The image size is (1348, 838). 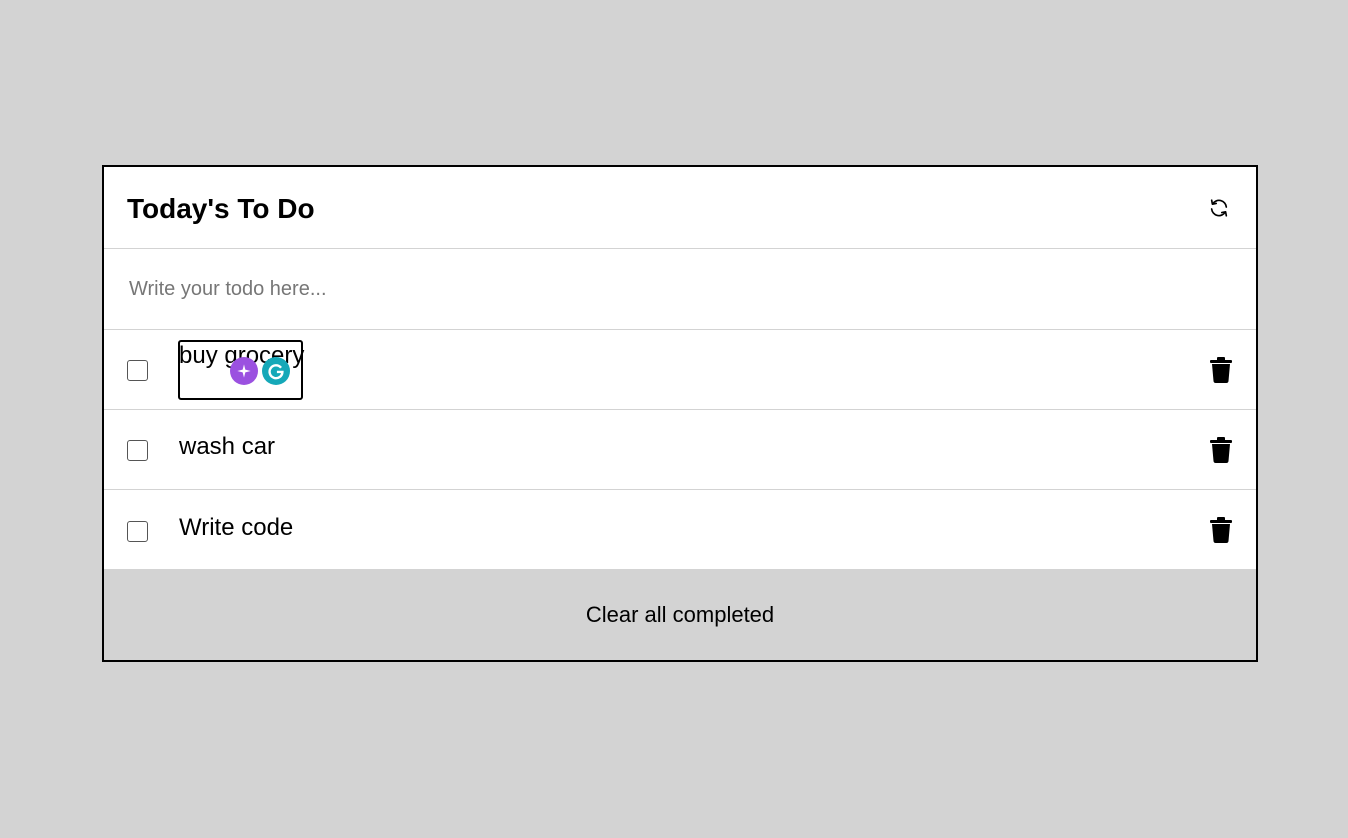 What do you see at coordinates (236, 528) in the screenshot?
I see `todo-text: Write code` at bounding box center [236, 528].